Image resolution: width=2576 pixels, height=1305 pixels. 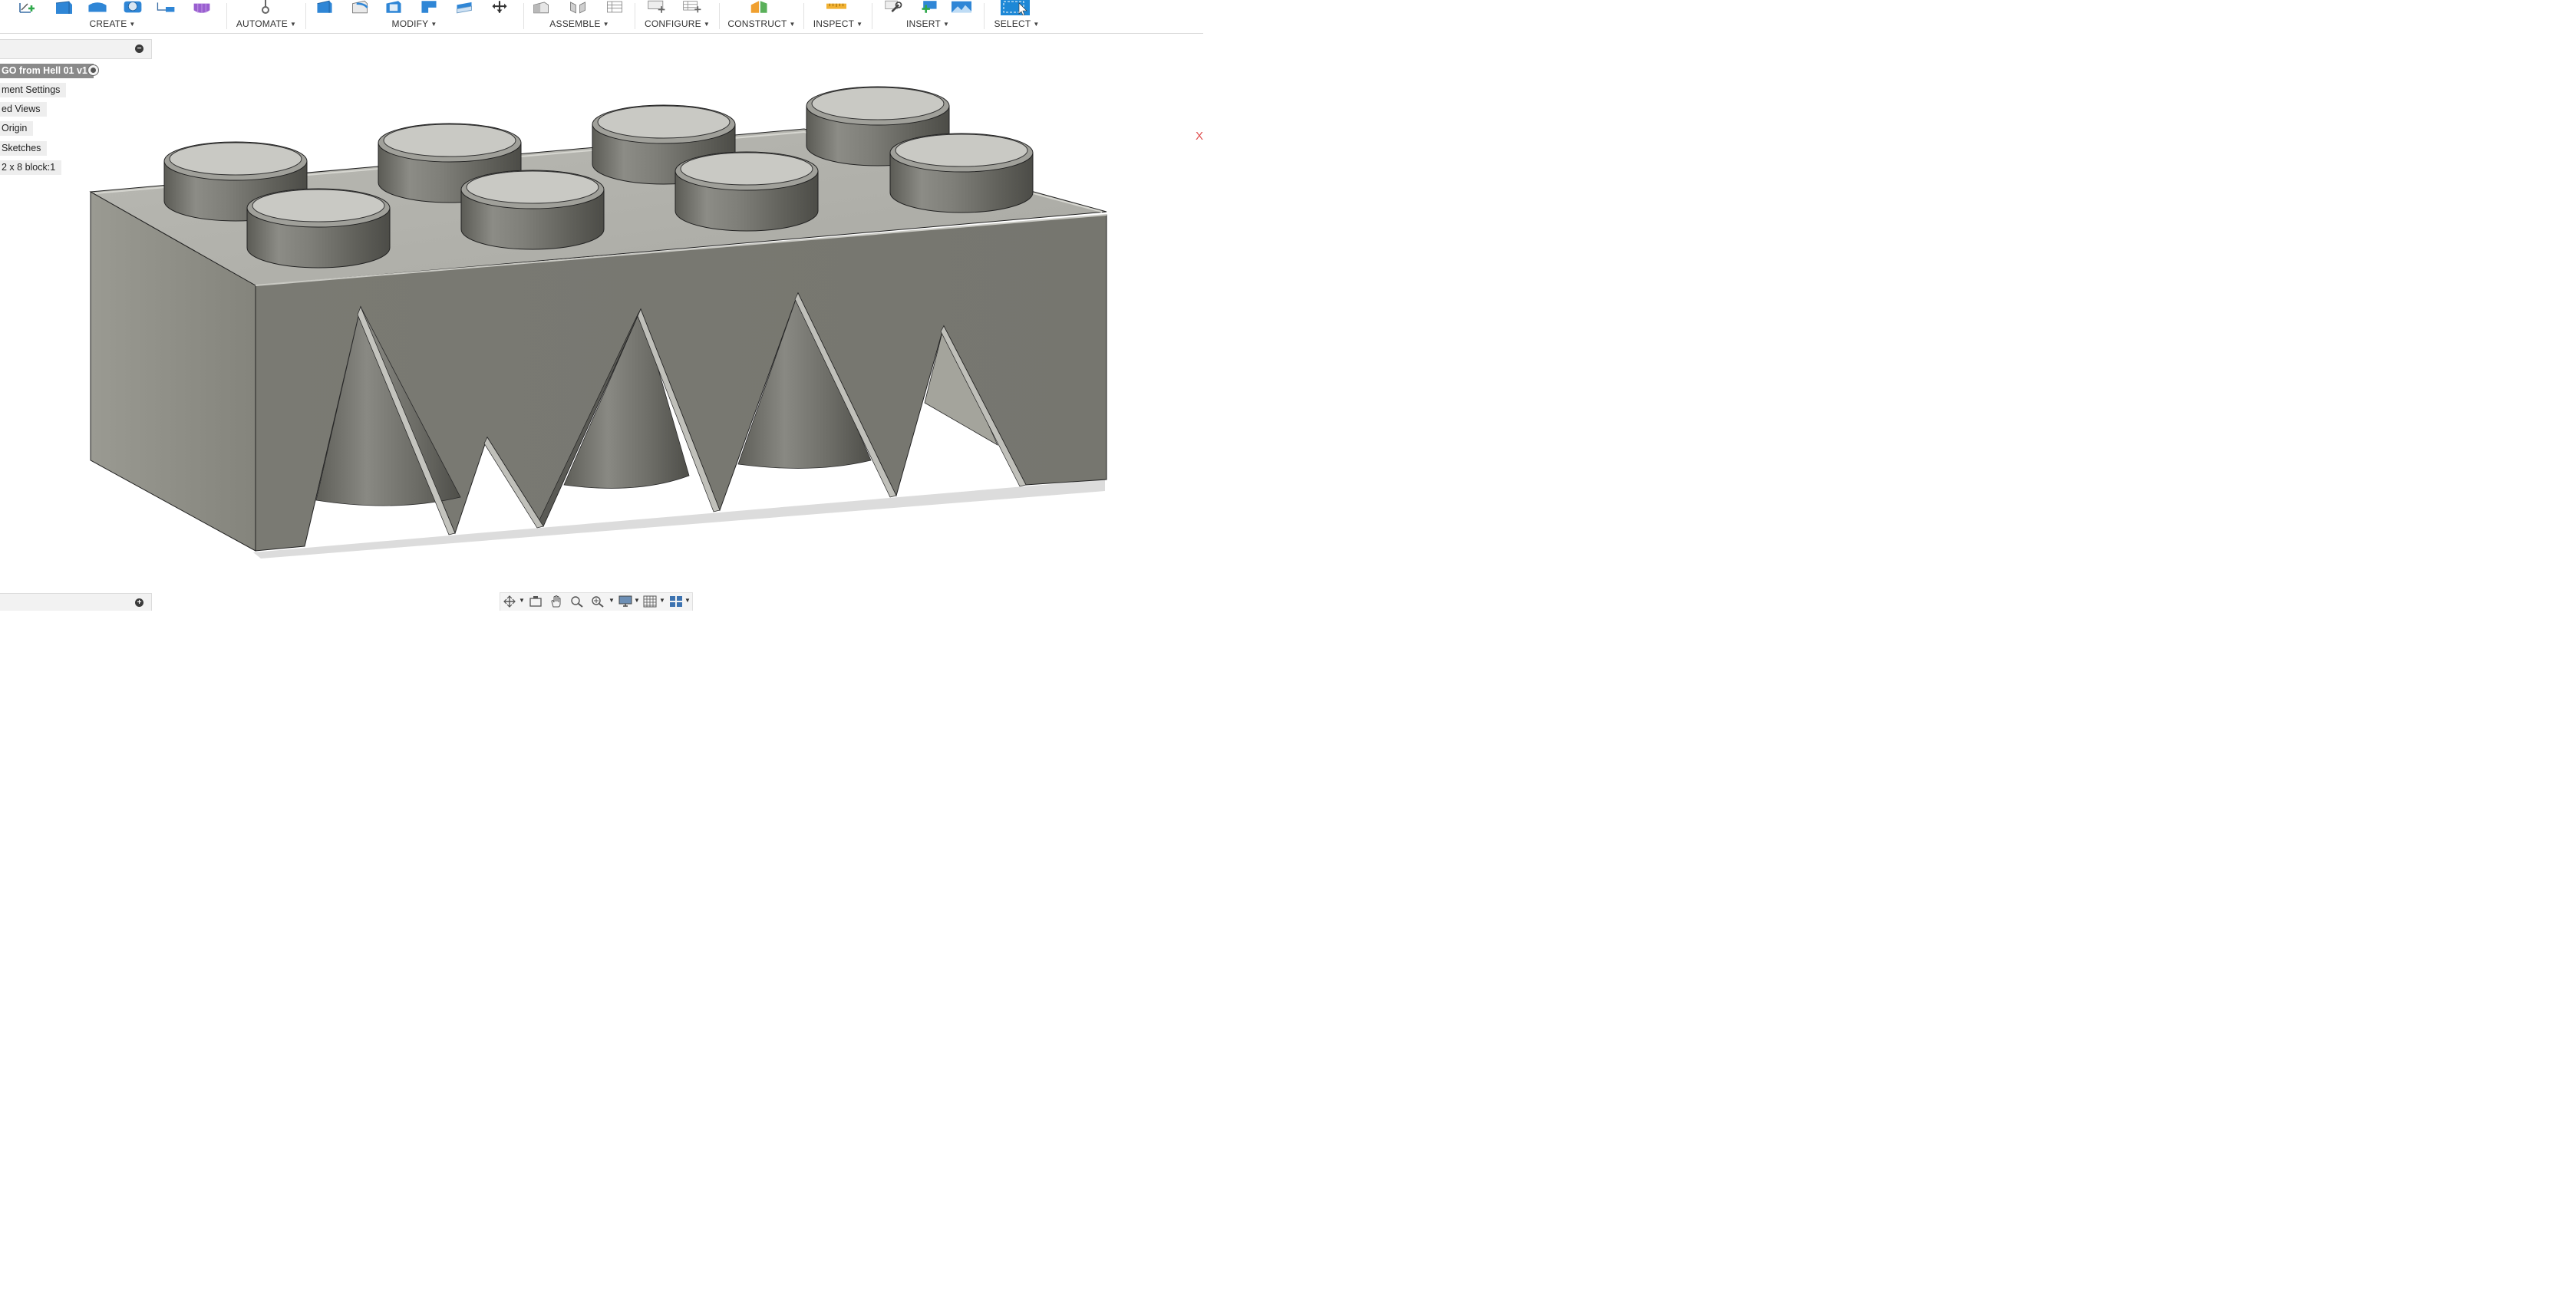 What do you see at coordinates (692, 7) in the screenshot?
I see `configure-table-icon` at bounding box center [692, 7].